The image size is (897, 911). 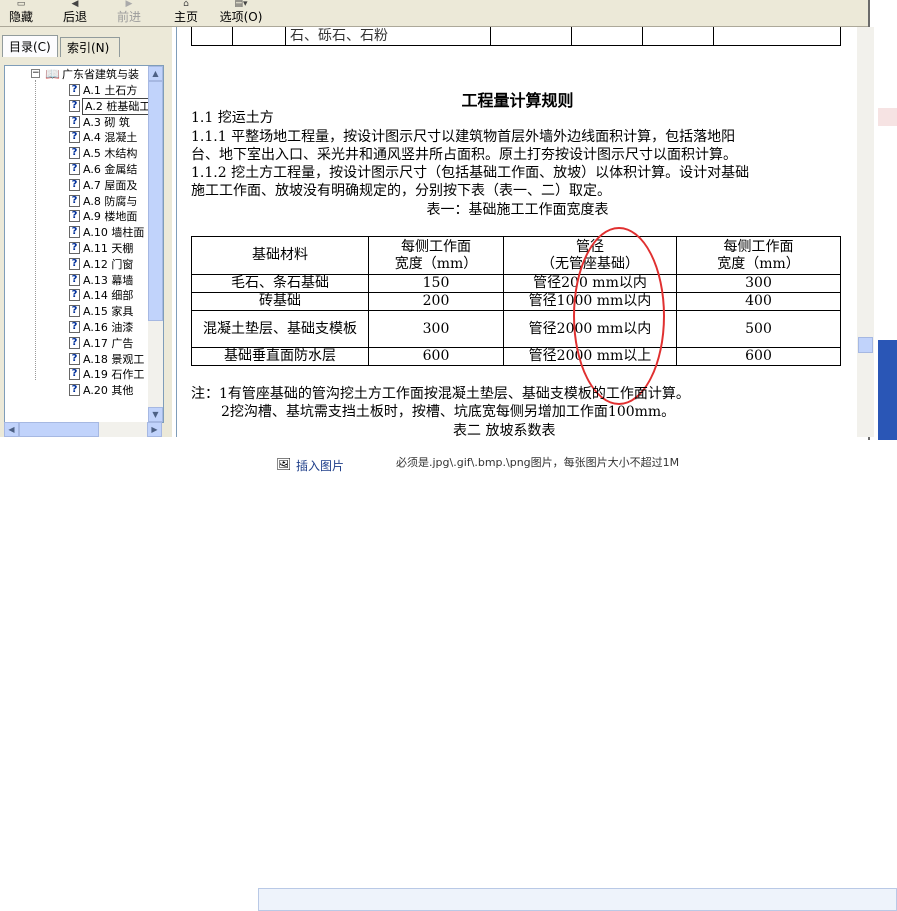 I want to click on tree-item-name: 砌 筑, so click(x=117, y=122).